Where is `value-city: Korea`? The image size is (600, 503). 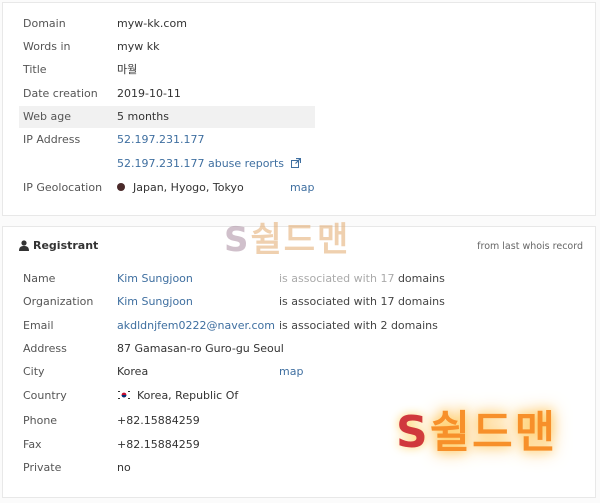
value-city: Korea is located at coordinates (133, 371).